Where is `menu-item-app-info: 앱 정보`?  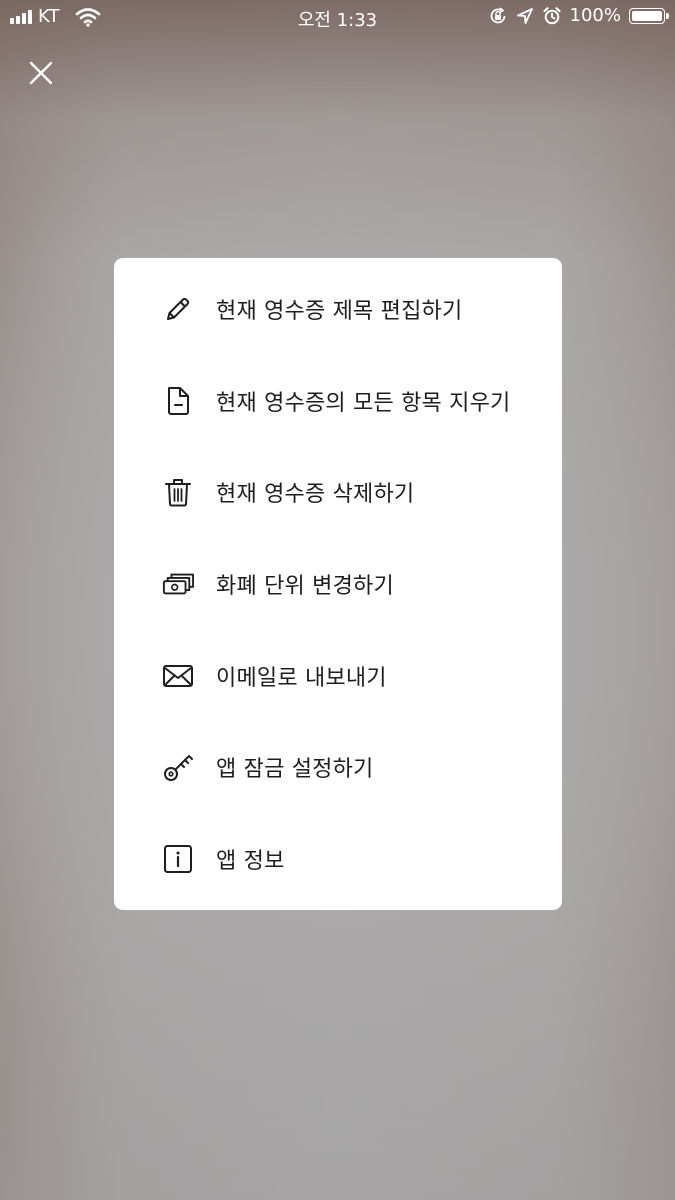 menu-item-app-info: 앱 정보 is located at coordinates (338, 859).